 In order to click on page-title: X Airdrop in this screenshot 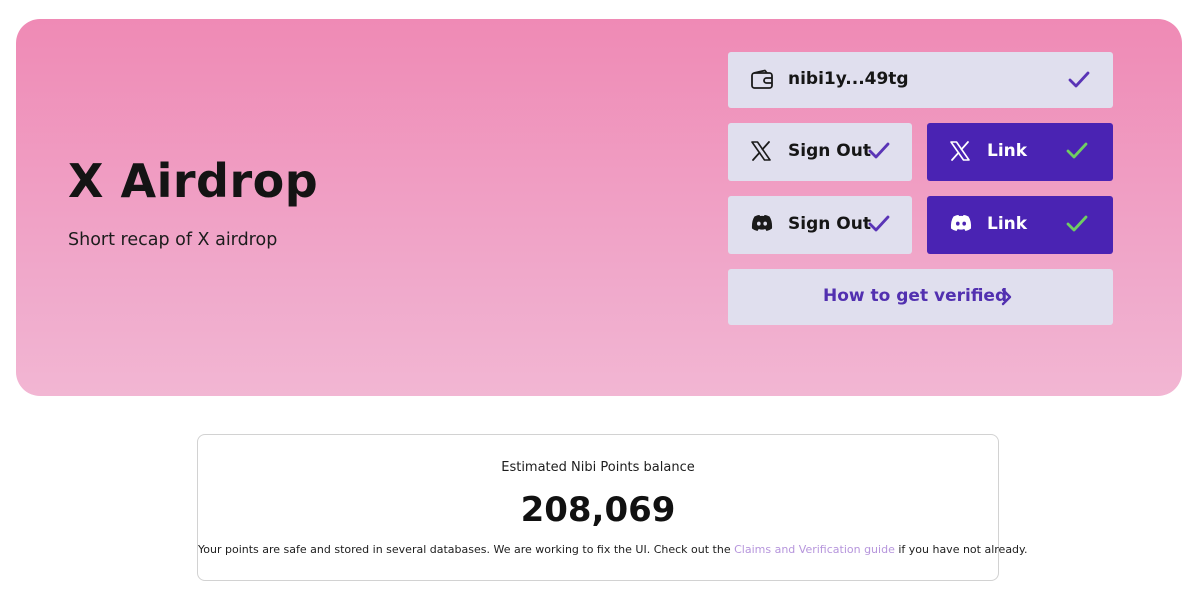, I will do `click(193, 181)`.